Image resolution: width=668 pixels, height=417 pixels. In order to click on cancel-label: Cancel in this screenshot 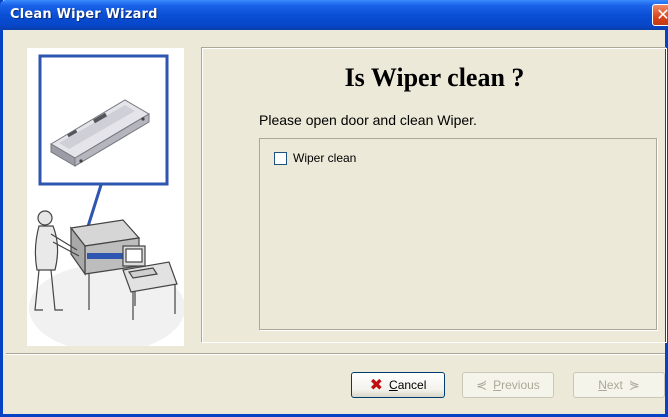, I will do `click(408, 385)`.